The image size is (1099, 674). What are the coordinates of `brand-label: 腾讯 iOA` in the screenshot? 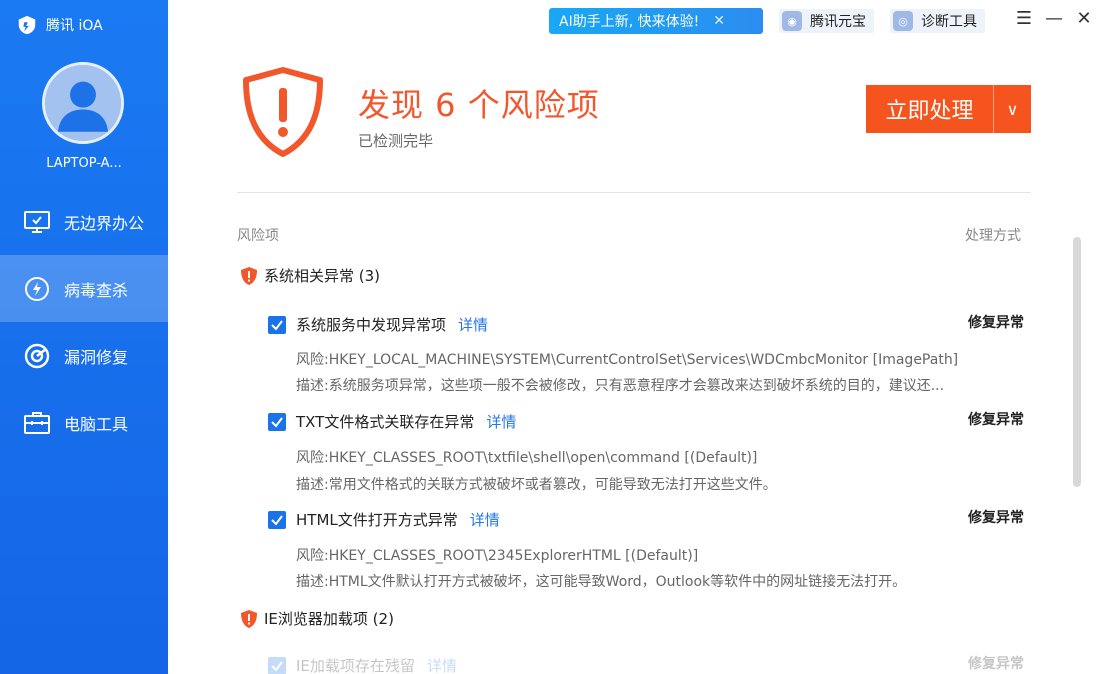 It's located at (74, 26).